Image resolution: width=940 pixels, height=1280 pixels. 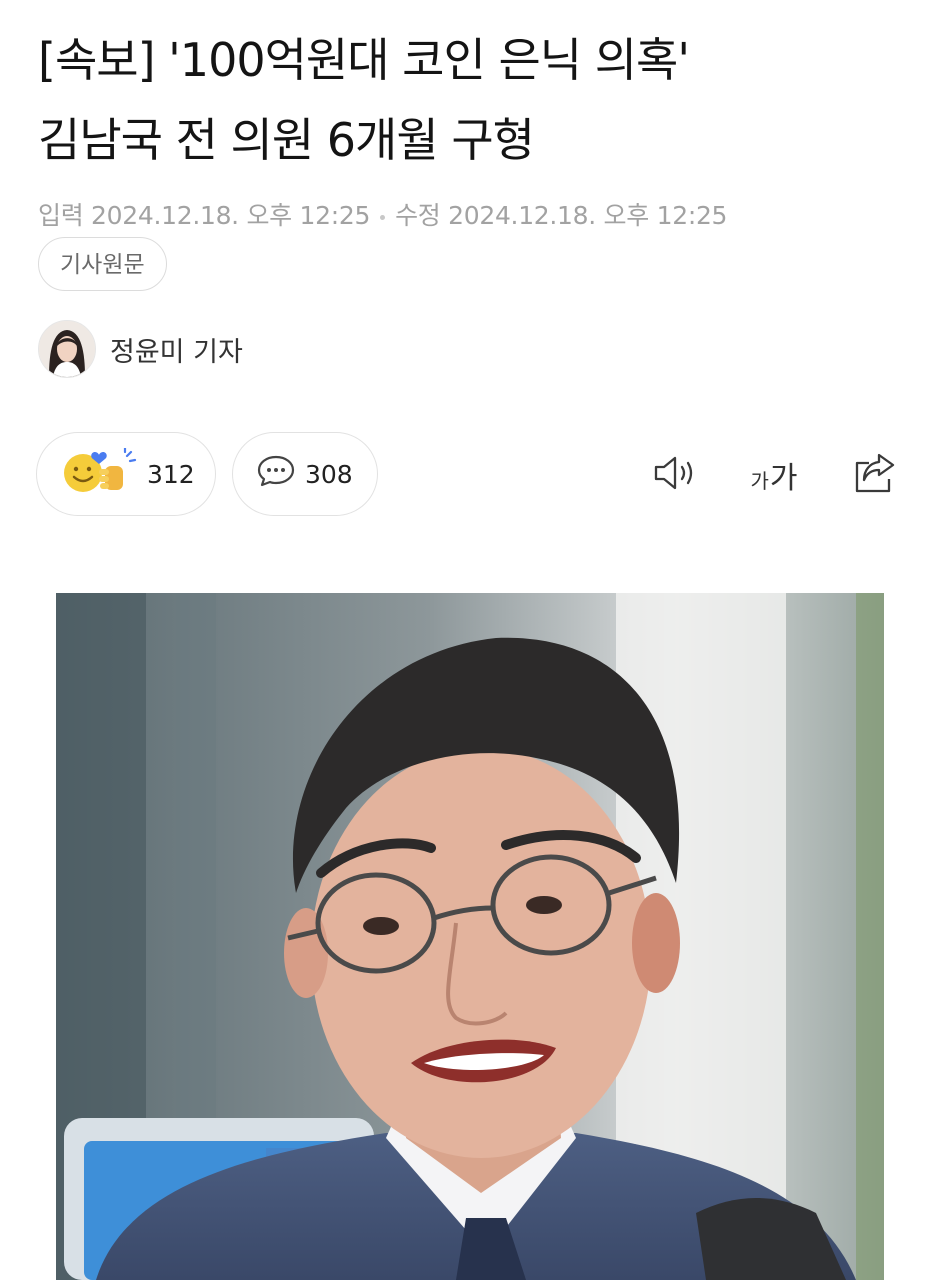 I want to click on font-size-icon: 가가, so click(x=773, y=475).